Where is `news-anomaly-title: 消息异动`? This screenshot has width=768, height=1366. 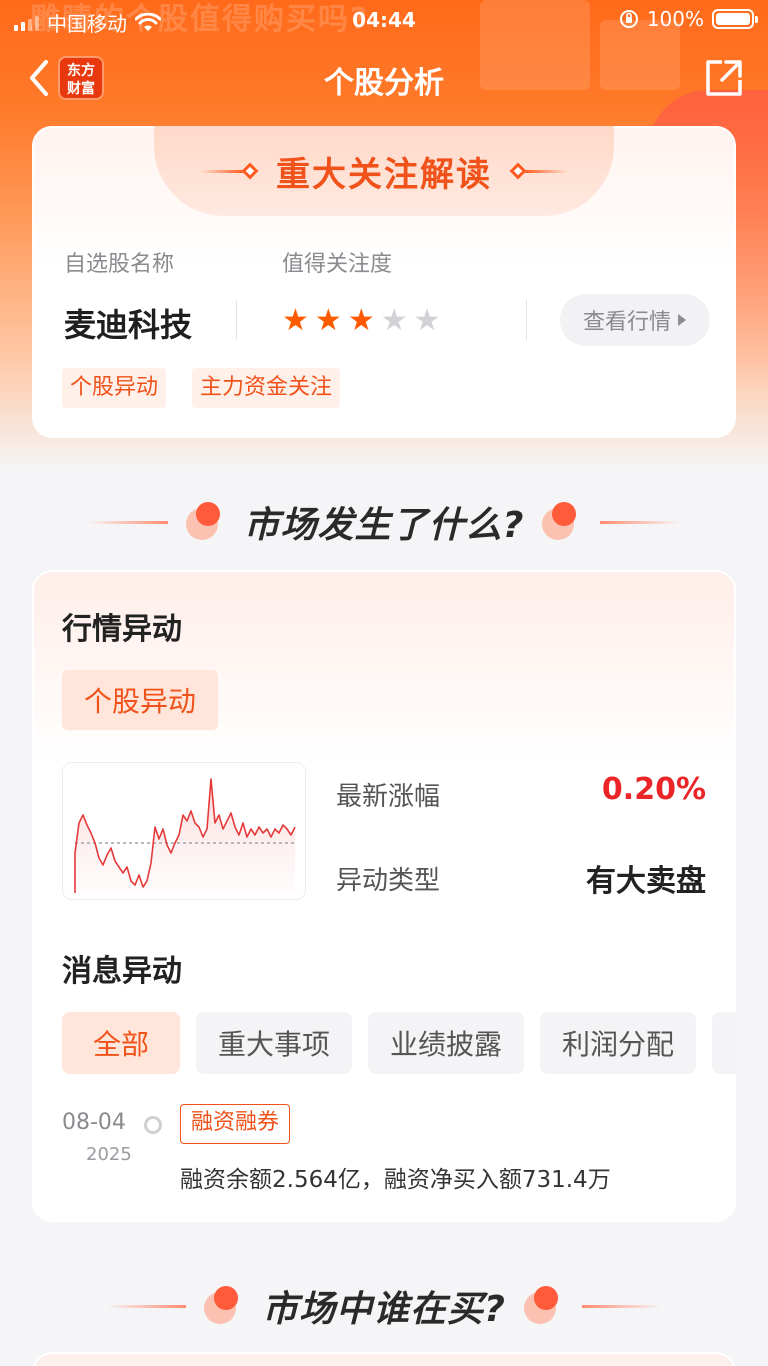 news-anomaly-title: 消息异动 is located at coordinates (122, 971).